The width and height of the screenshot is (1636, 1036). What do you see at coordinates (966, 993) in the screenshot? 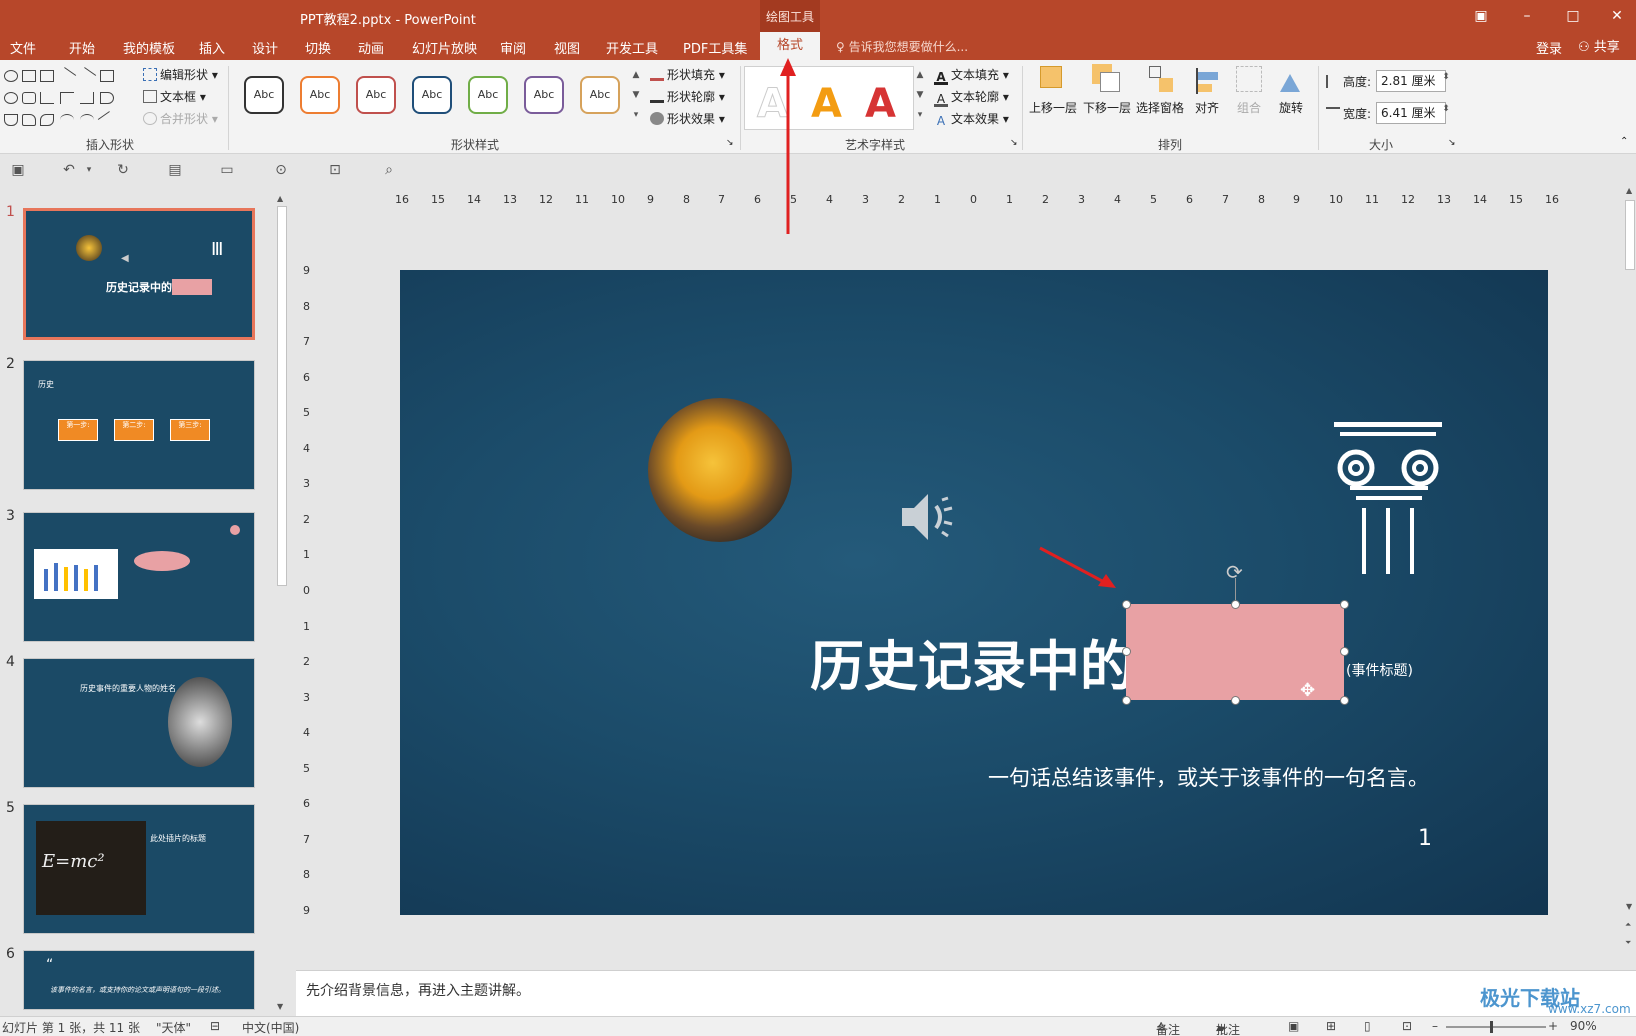
I see `notes-pane: 先介绍背景信息，再进入主题讲解。` at bounding box center [966, 993].